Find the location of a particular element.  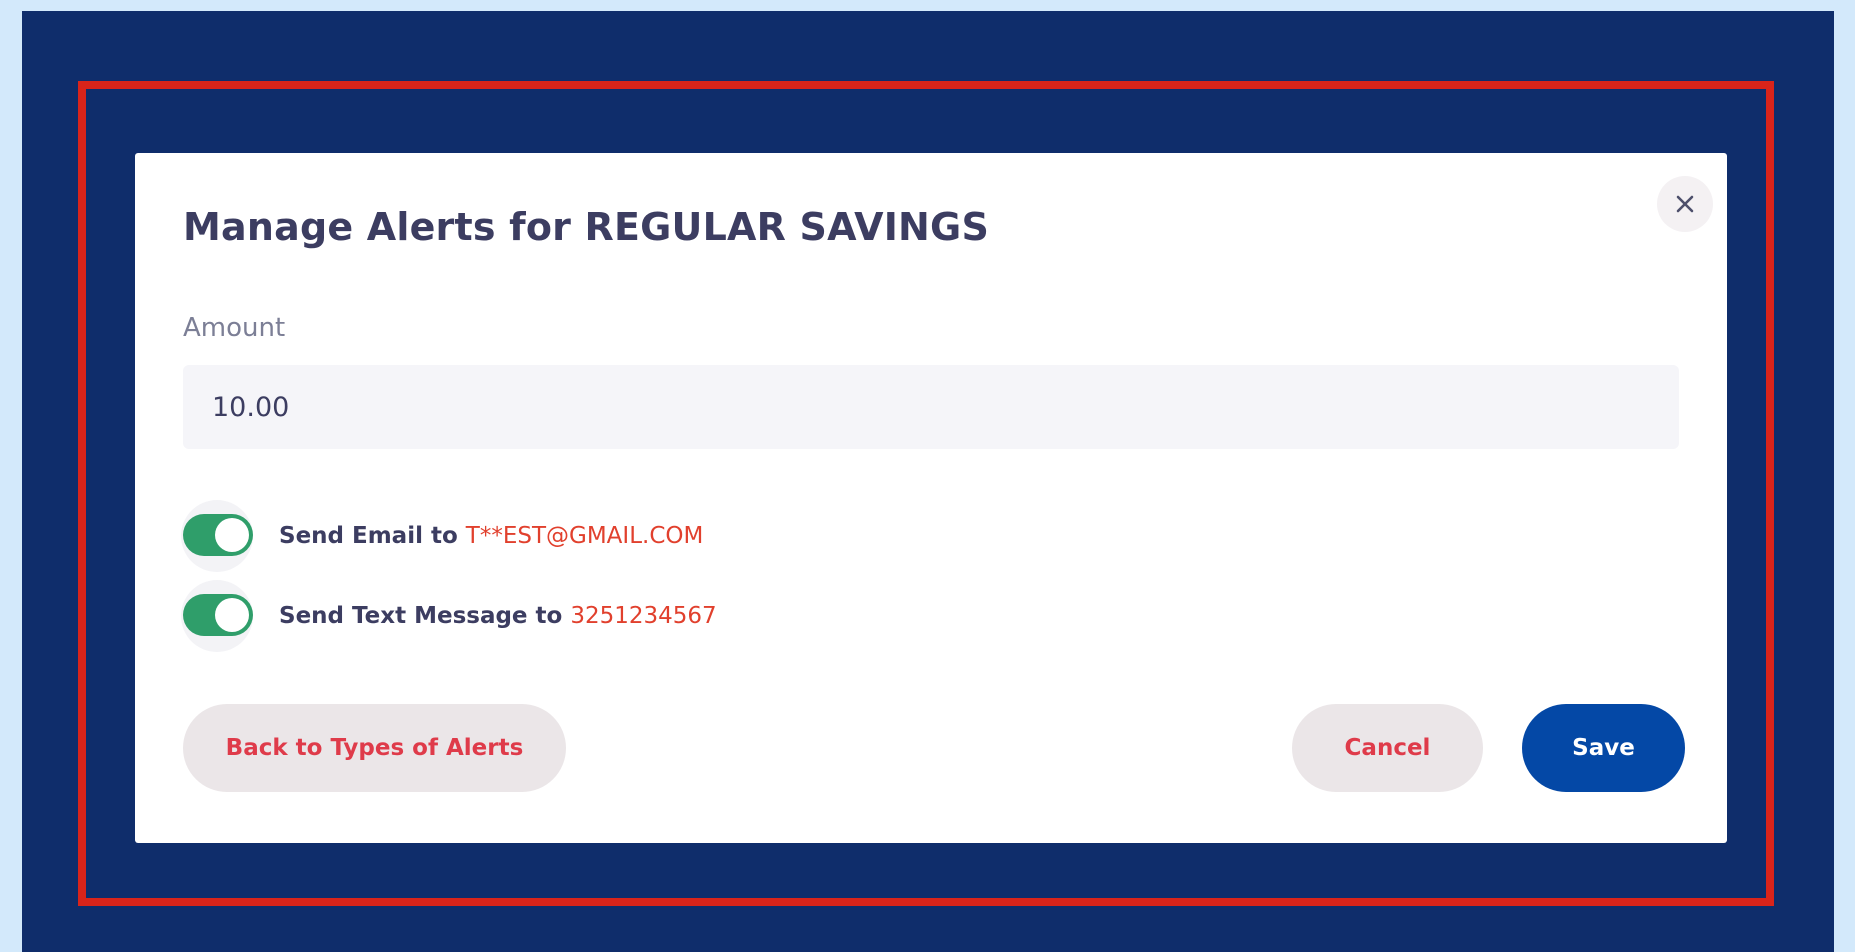

back-to-alert-types-button: Back to Types of Alerts is located at coordinates (374, 748).